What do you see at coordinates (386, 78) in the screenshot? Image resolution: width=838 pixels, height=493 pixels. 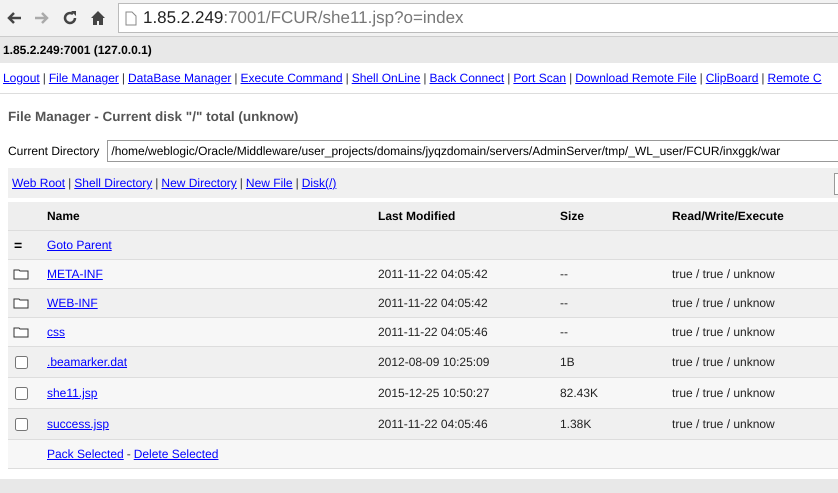 I see `nav-link: Shell OnLine` at bounding box center [386, 78].